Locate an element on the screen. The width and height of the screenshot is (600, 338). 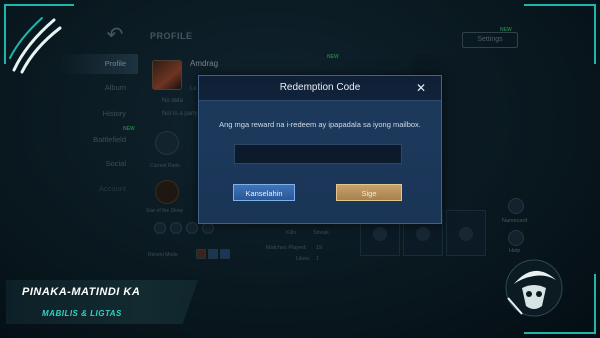
reaper-logo-icon is located at coordinates (534, 288).